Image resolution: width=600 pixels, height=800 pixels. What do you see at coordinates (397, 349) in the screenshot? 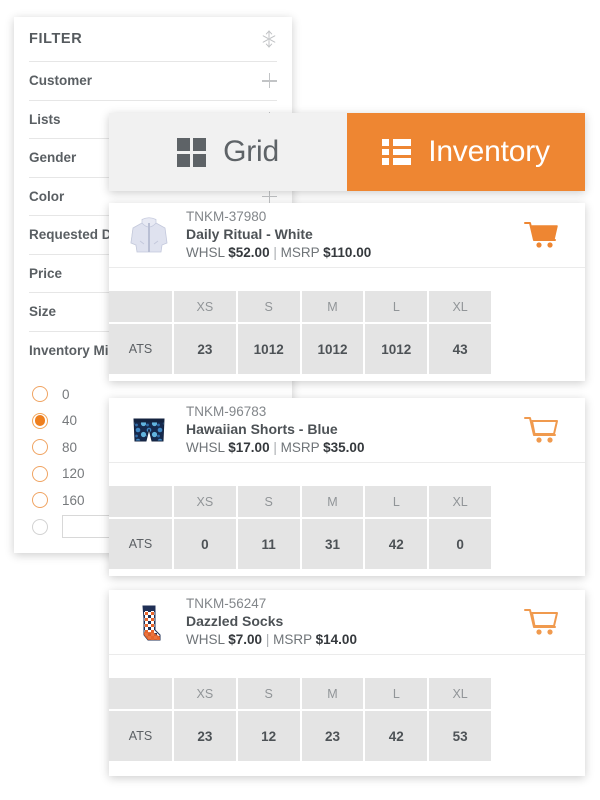
I see `ats-value-l: 1012` at bounding box center [397, 349].